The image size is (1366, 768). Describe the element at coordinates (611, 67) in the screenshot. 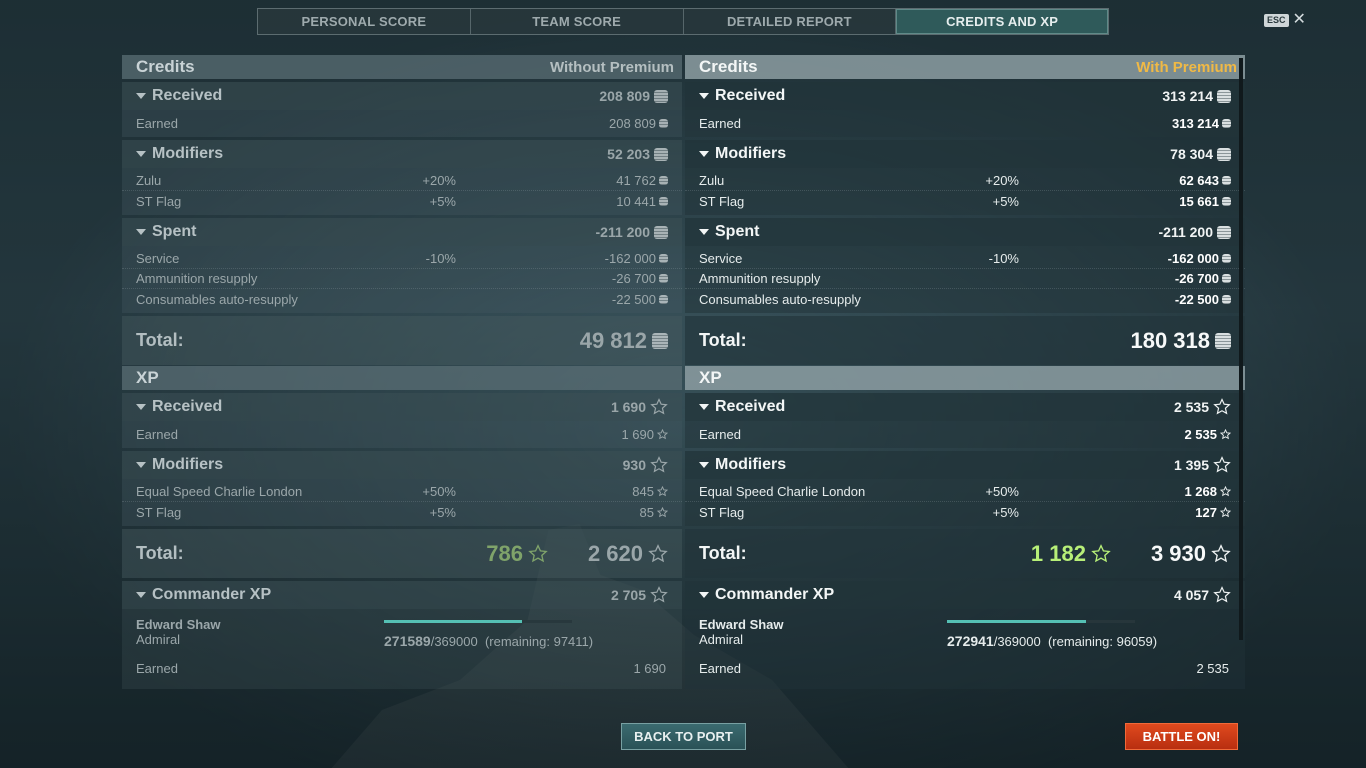

I see `premium-status-label: Without Premium` at that location.